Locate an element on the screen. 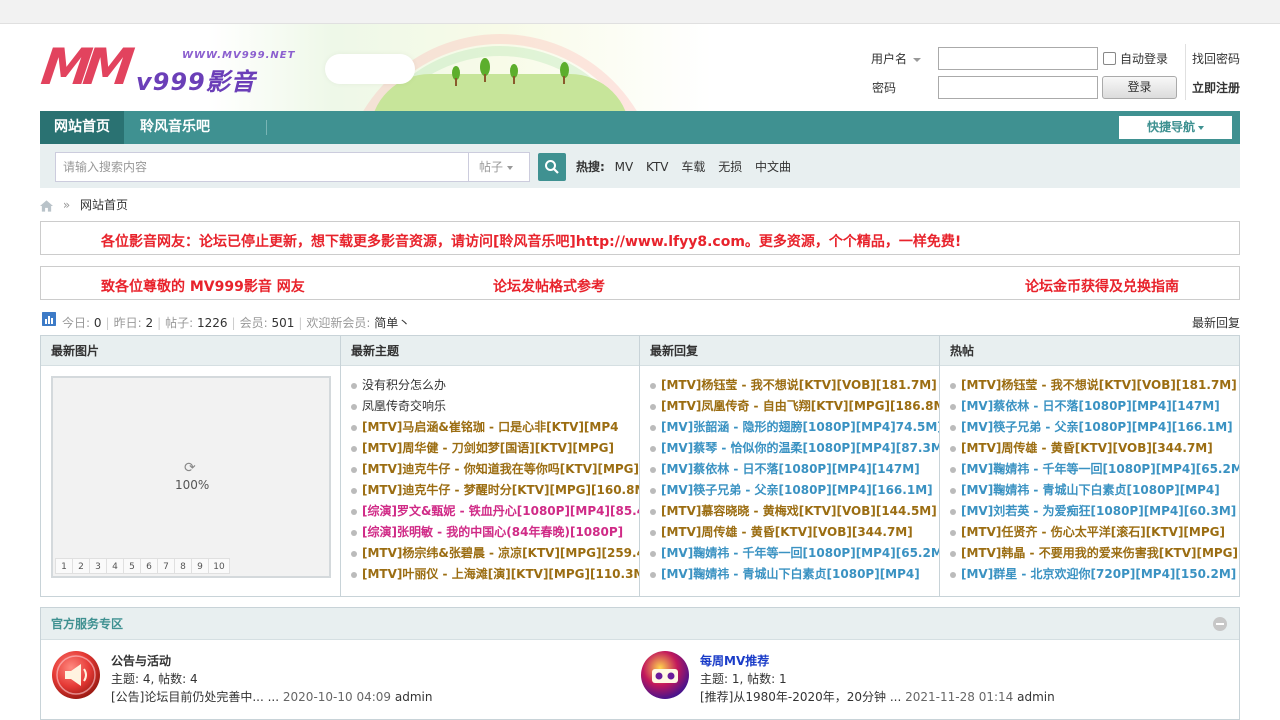 The width and height of the screenshot is (1280, 720). hot-thread-item: [MV]筷子兄弟 - 父亲[1080P][MP4][166.1M] is located at coordinates (1094, 427).